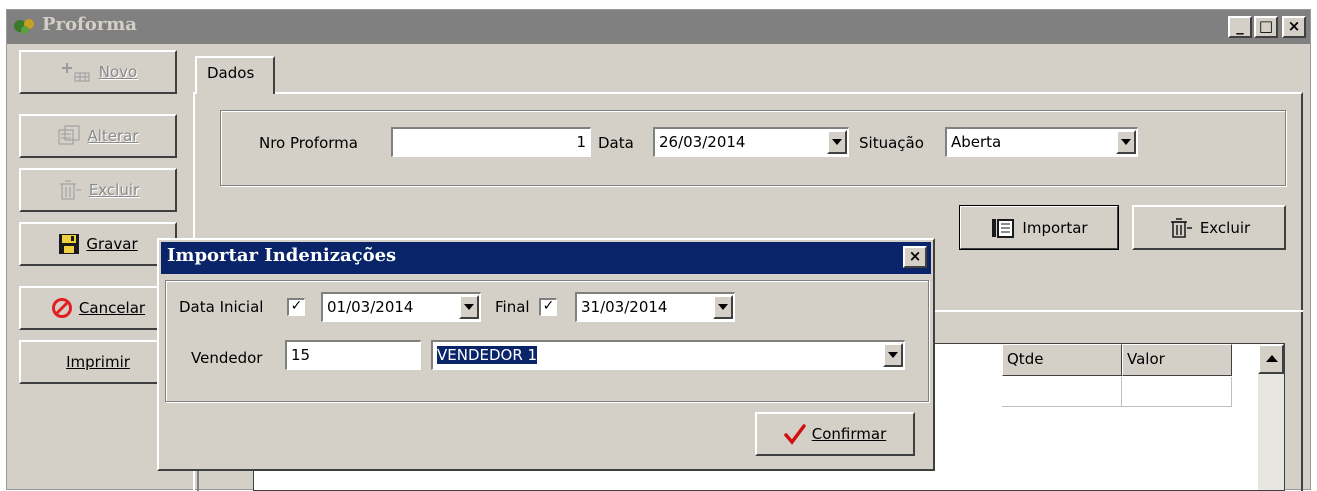 This screenshot has width=1317, height=491. Describe the element at coordinates (849, 434) in the screenshot. I see `confirmar-label: Confirmar` at that location.